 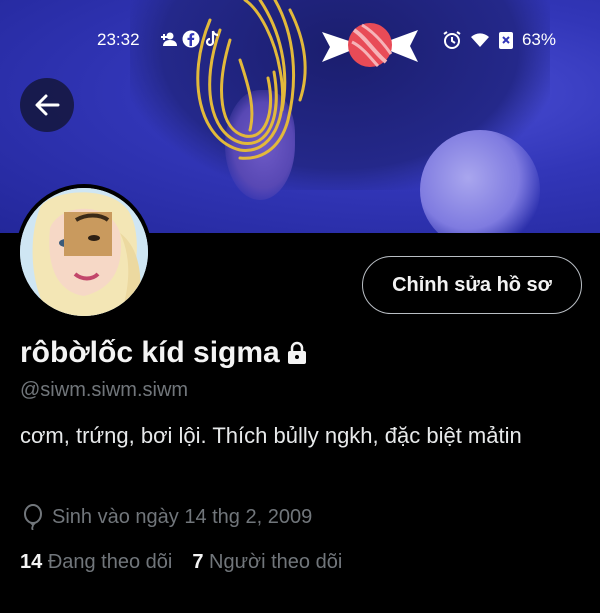 What do you see at coordinates (118, 39) in the screenshot?
I see `status-time: 23:32` at bounding box center [118, 39].